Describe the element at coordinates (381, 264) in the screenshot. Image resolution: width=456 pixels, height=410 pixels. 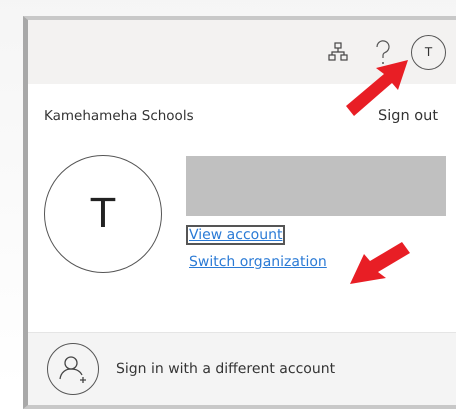
I see `pointer-arrow` at that location.